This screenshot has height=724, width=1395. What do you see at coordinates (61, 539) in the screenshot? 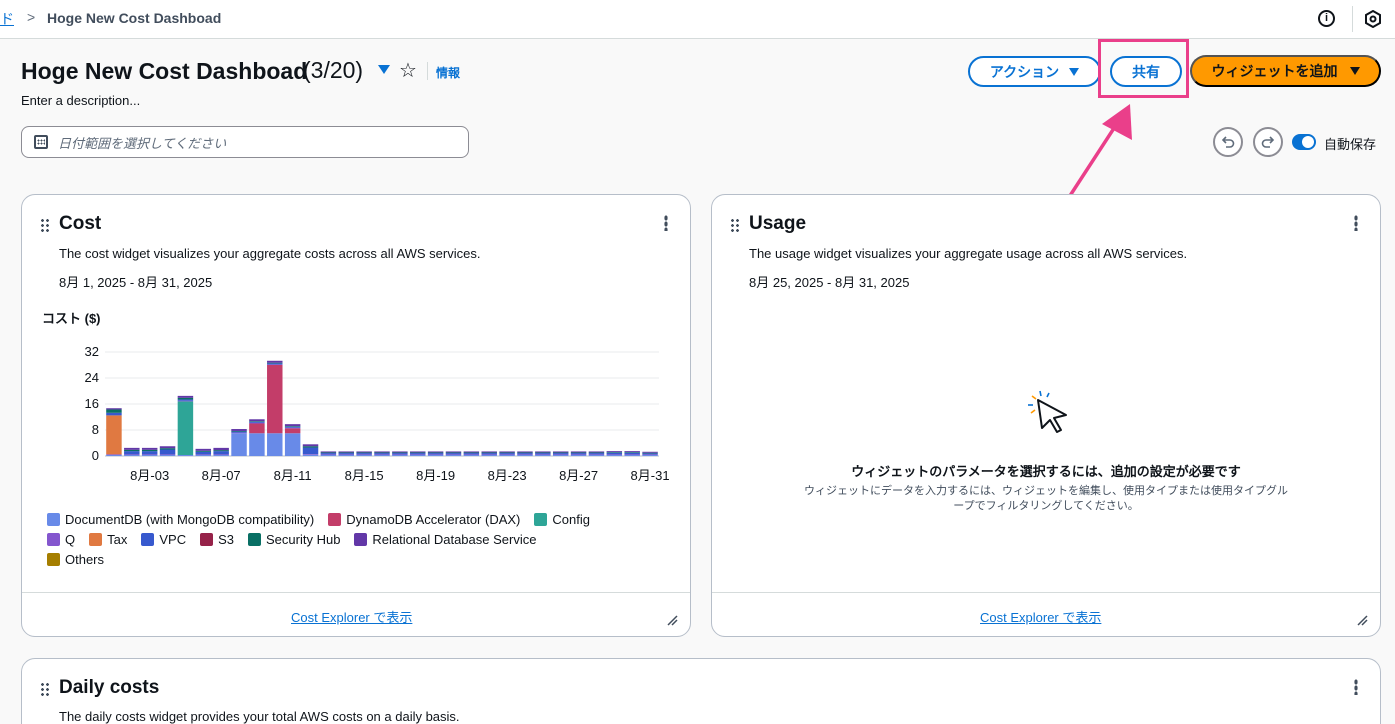
I see `legend-item: Q` at bounding box center [61, 539].